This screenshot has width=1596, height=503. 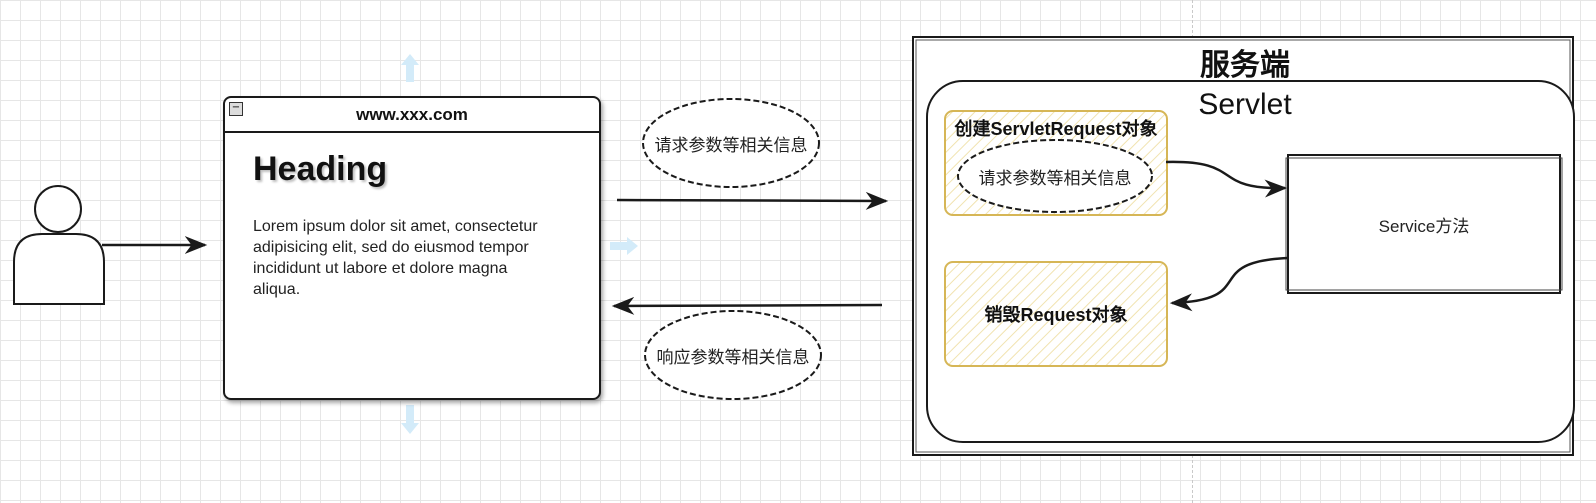 I want to click on browser-title-bar: − www.xxx.com, so click(x=412, y=115).